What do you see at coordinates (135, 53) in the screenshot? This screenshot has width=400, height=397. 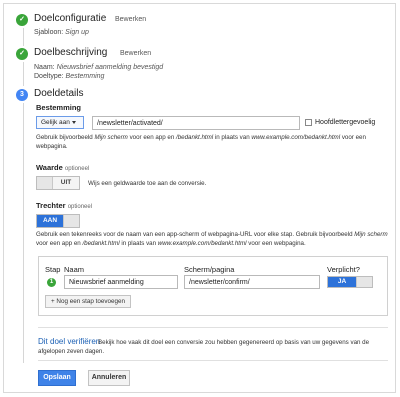 I see `step-2-edit-link: Bewerken` at bounding box center [135, 53].